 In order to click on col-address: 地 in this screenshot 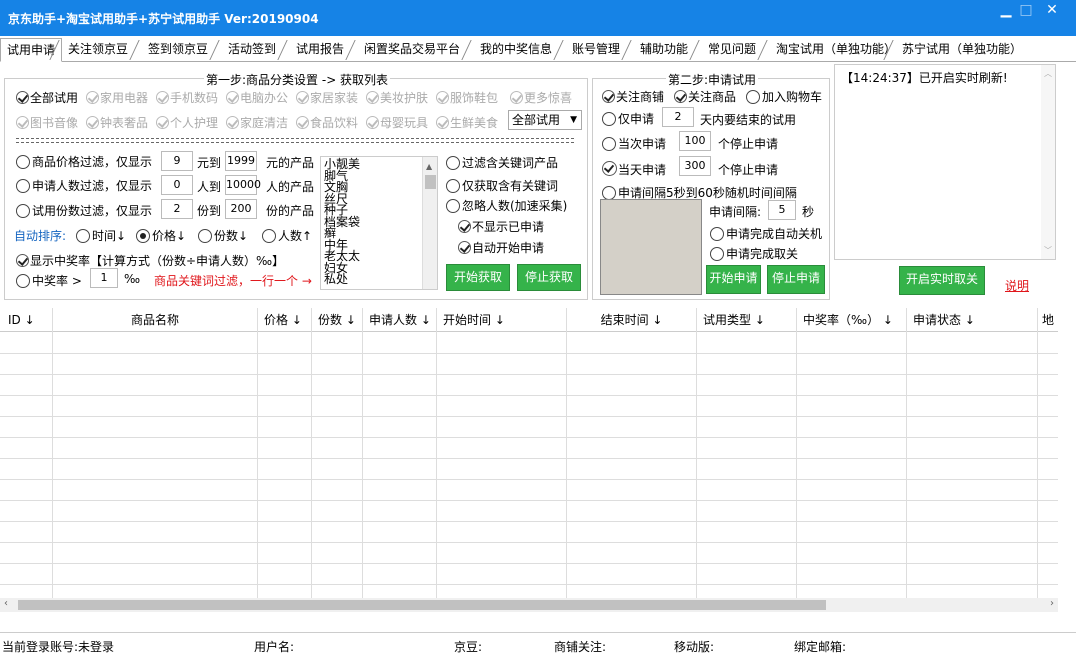, I will do `click(1048, 320)`.